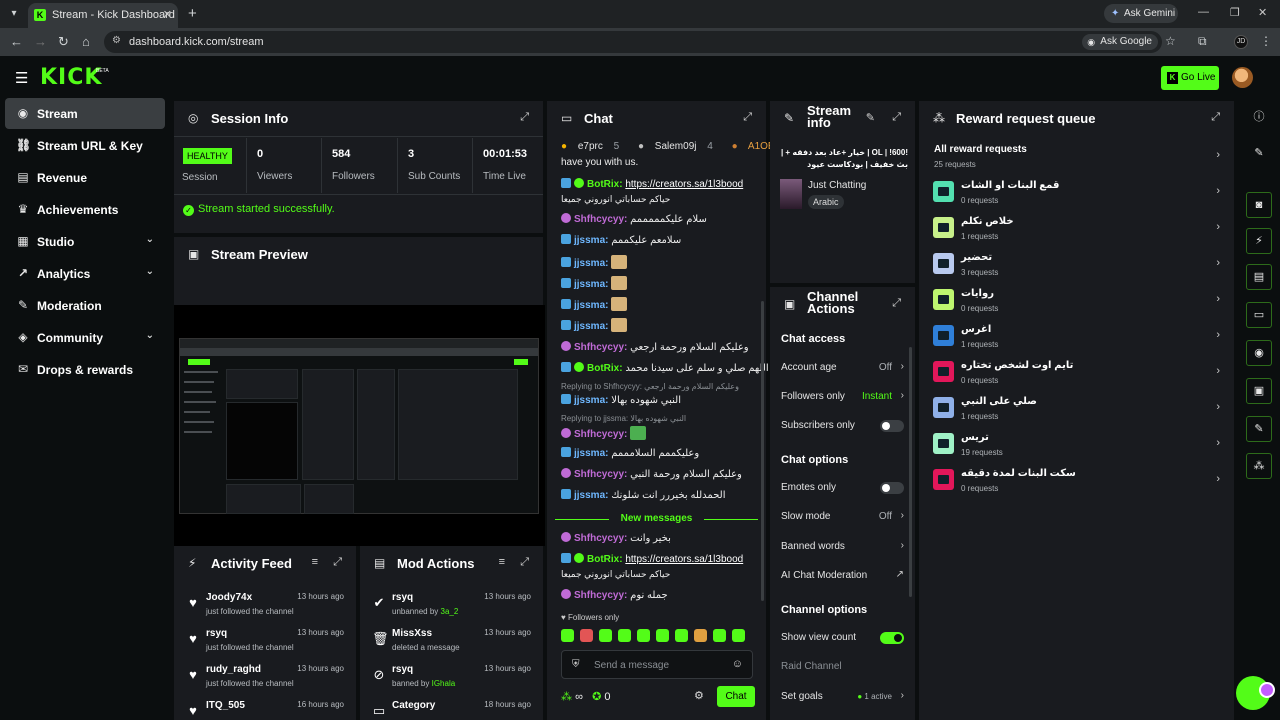  I want to click on top-chatter: ● Salem09j 4, so click(679, 146).